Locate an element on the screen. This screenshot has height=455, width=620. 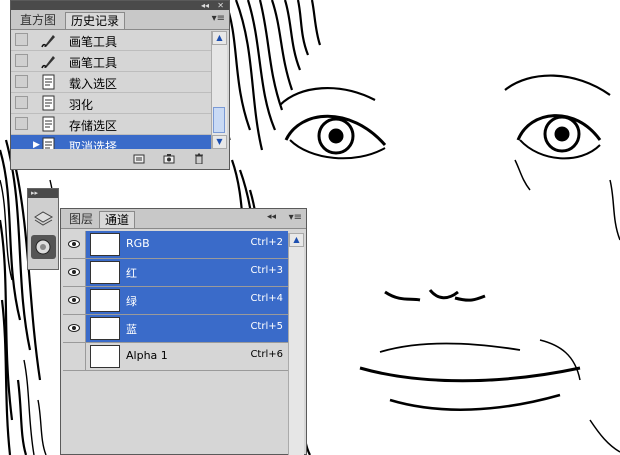
channel-row-green: 绿 Ctrl+4 is located at coordinates (175, 301).